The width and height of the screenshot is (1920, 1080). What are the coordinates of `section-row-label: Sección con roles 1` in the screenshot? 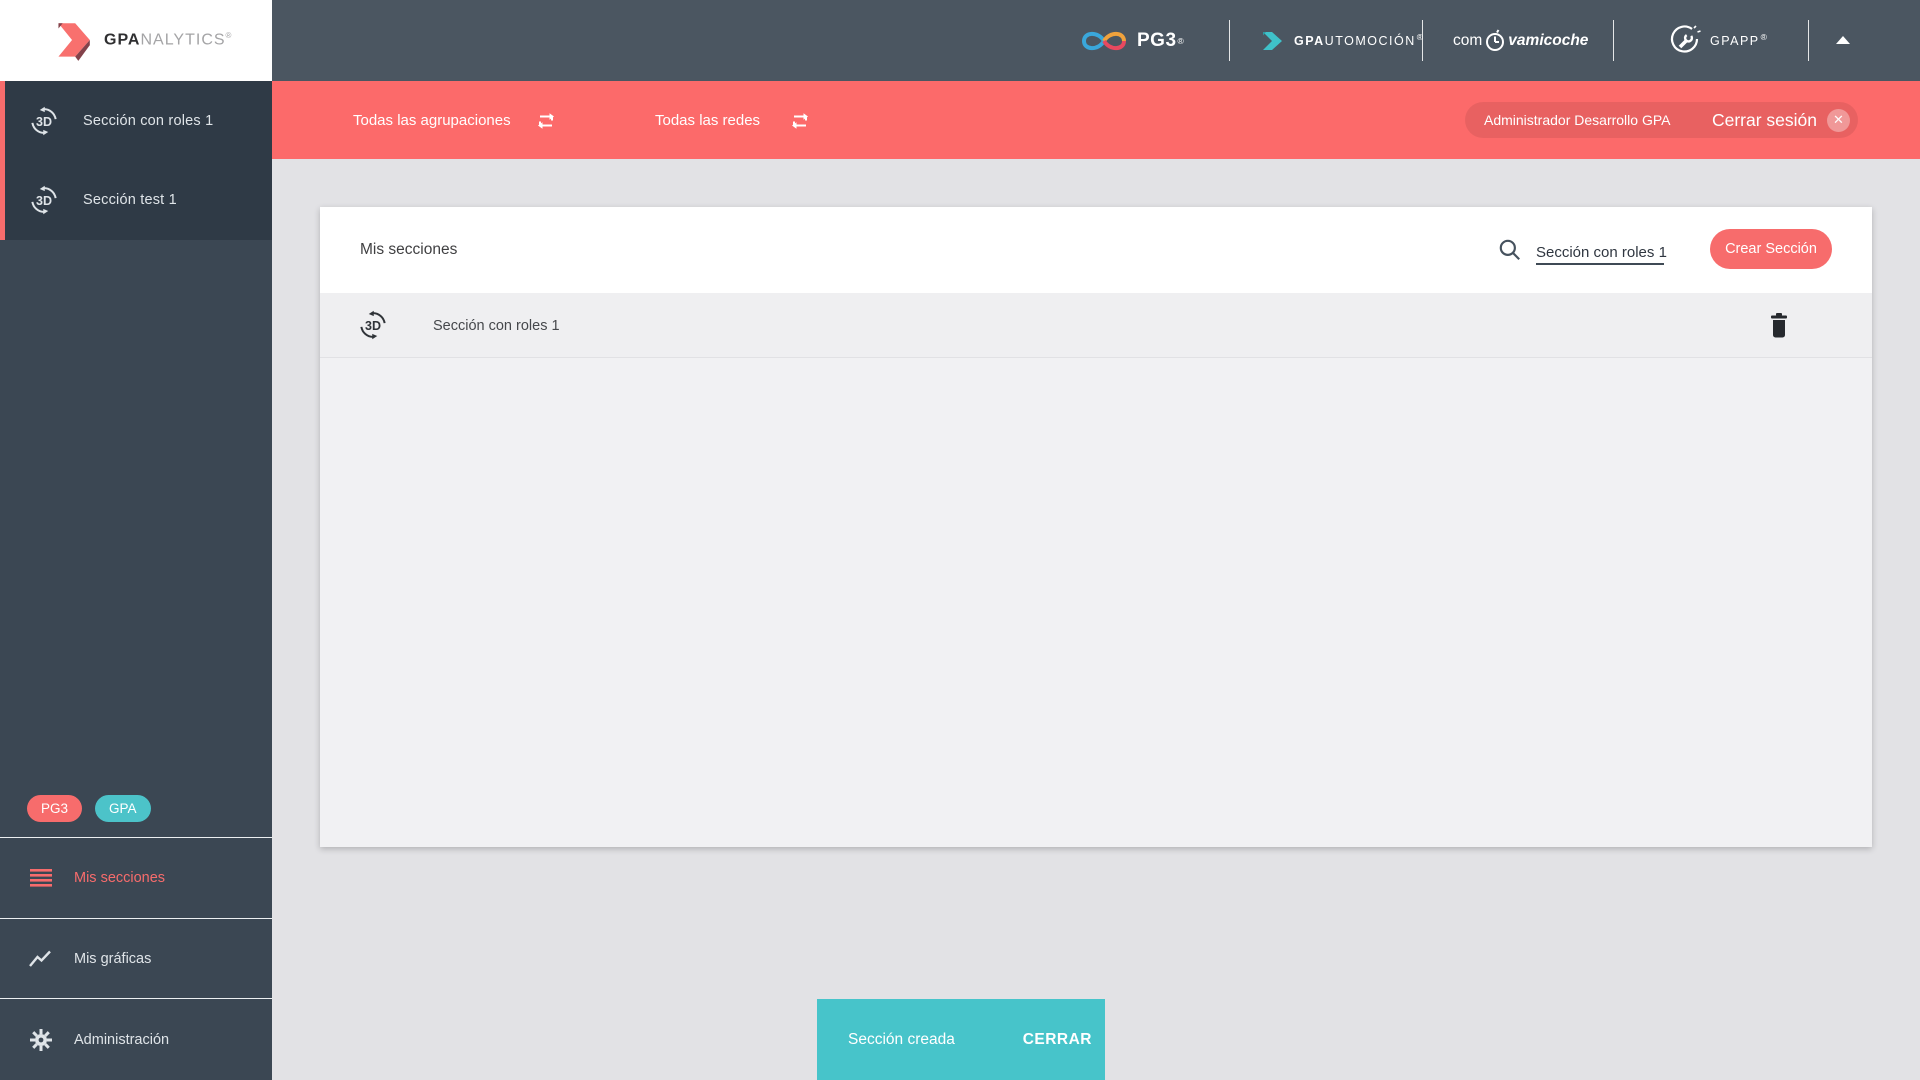 It's located at (496, 325).